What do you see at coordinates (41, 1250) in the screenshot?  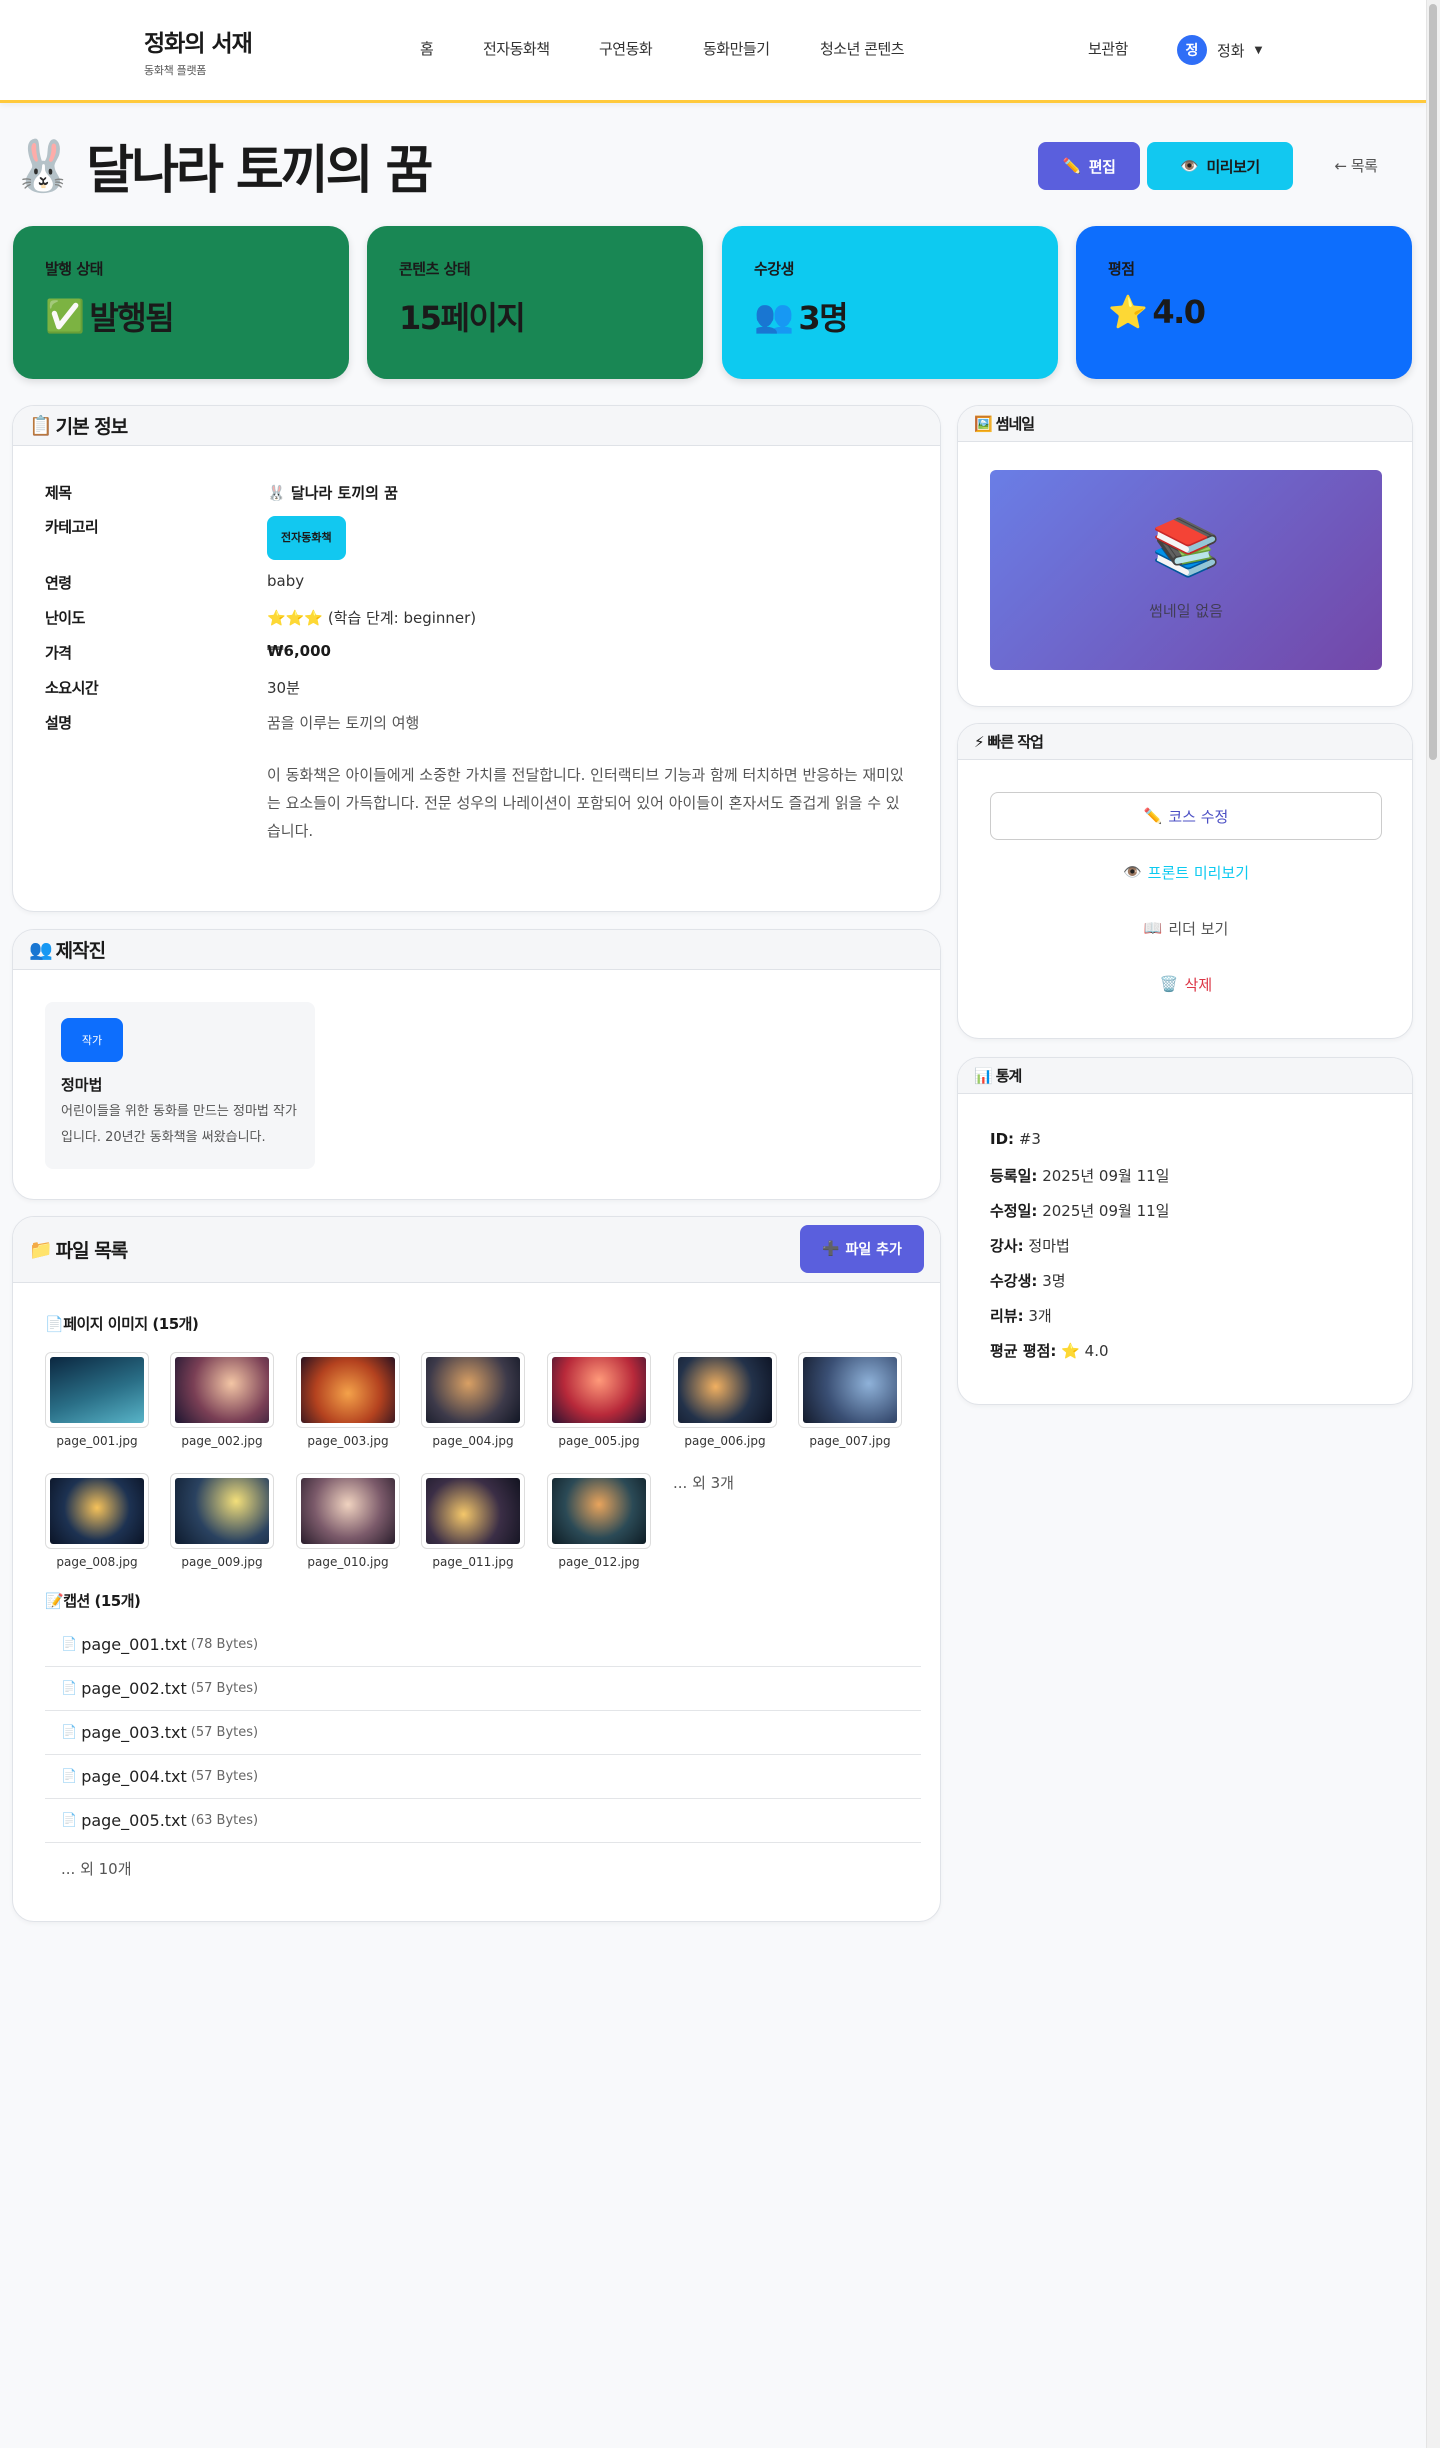 I see `folder-icon: 📁` at bounding box center [41, 1250].